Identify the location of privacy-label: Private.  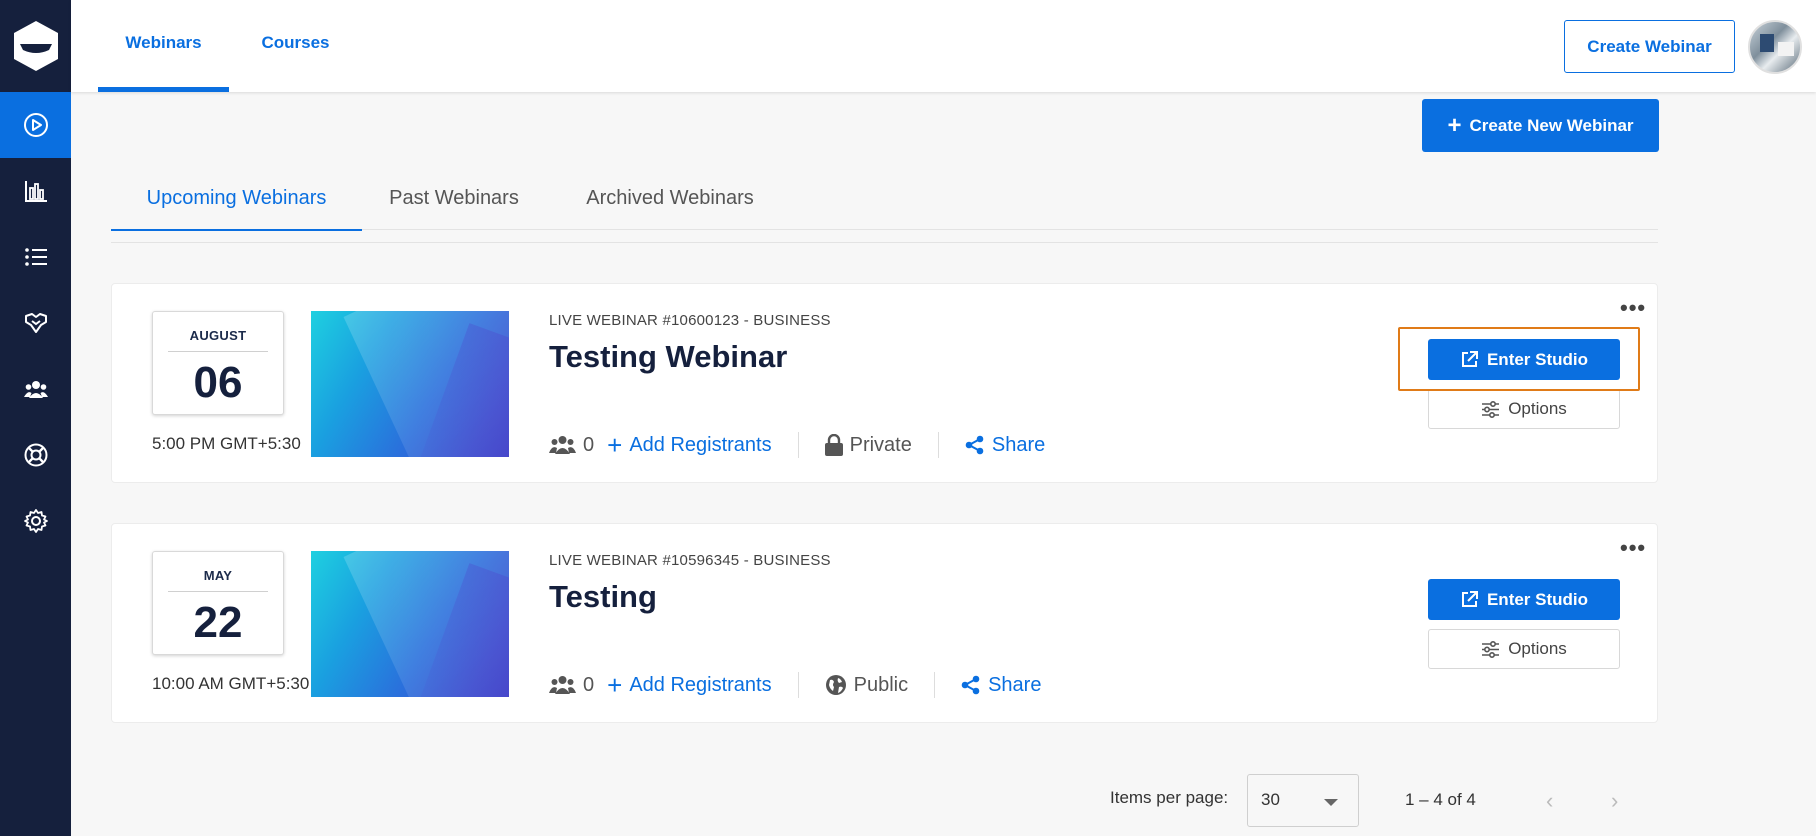
(880, 444).